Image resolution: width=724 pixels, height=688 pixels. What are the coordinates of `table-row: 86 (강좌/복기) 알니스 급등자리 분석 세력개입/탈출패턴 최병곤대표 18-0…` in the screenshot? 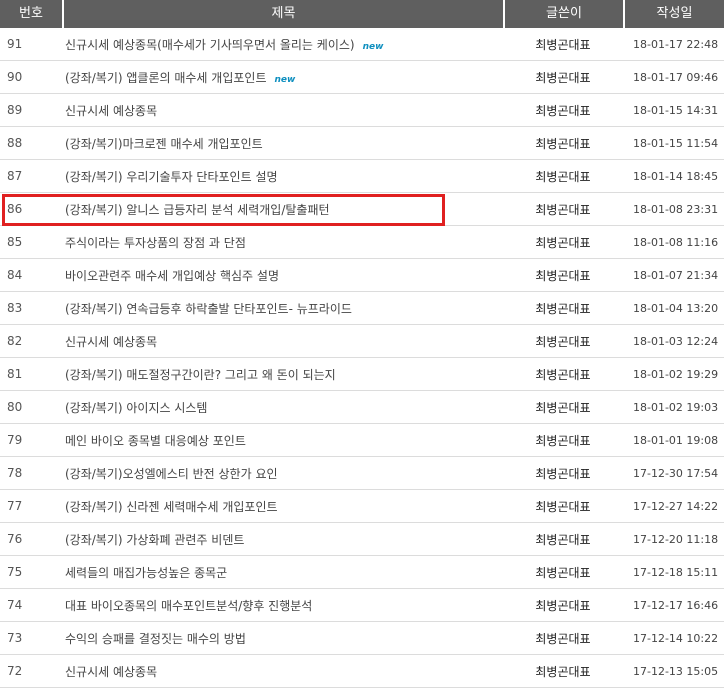 It's located at (362, 209).